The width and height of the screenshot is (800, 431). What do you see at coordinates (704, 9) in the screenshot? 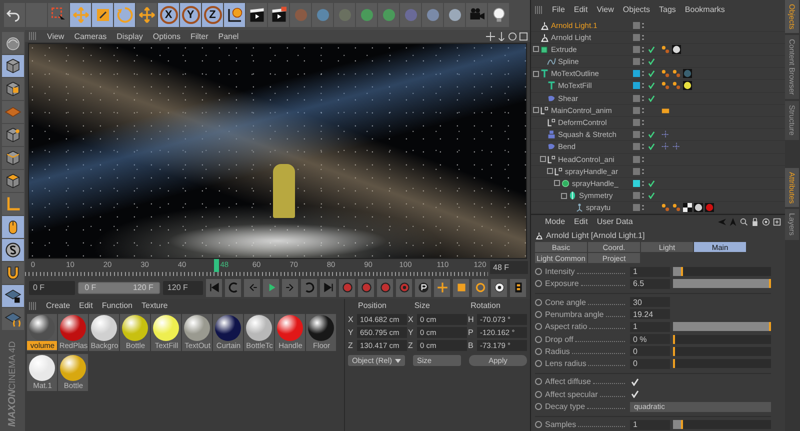
I see `menu-item: Bookmarks` at bounding box center [704, 9].